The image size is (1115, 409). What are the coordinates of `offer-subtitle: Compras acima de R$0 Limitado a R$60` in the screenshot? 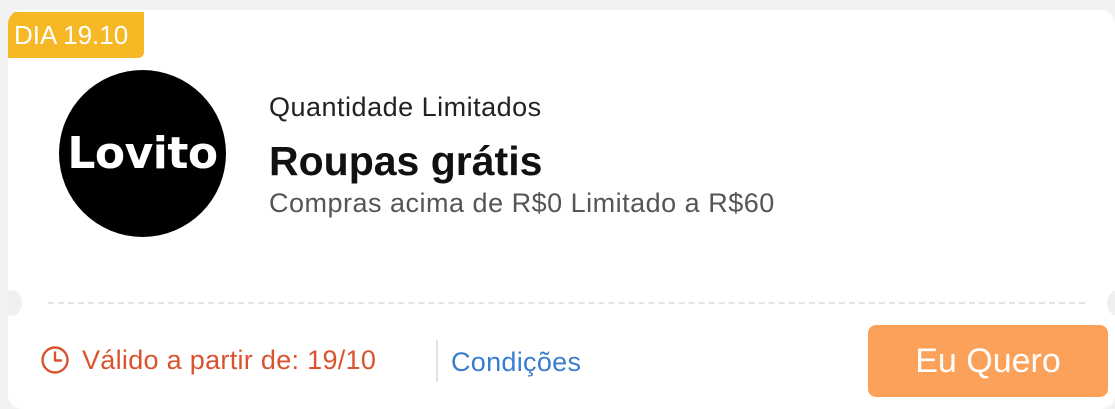 It's located at (522, 203).